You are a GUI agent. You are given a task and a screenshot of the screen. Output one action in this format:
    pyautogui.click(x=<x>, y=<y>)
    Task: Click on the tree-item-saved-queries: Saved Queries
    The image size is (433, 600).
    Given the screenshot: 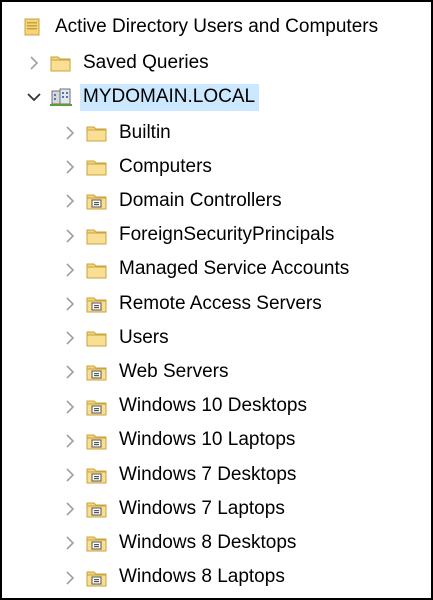 What is the action you would take?
    pyautogui.click(x=228, y=63)
    